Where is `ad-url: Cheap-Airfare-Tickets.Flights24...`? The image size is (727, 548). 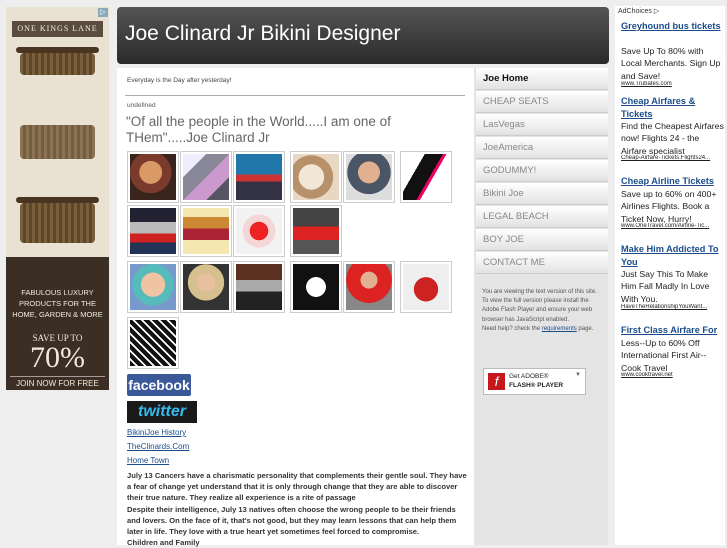
ad-url: Cheap-Airfare-Tickets.Flights24... is located at coordinates (673, 158).